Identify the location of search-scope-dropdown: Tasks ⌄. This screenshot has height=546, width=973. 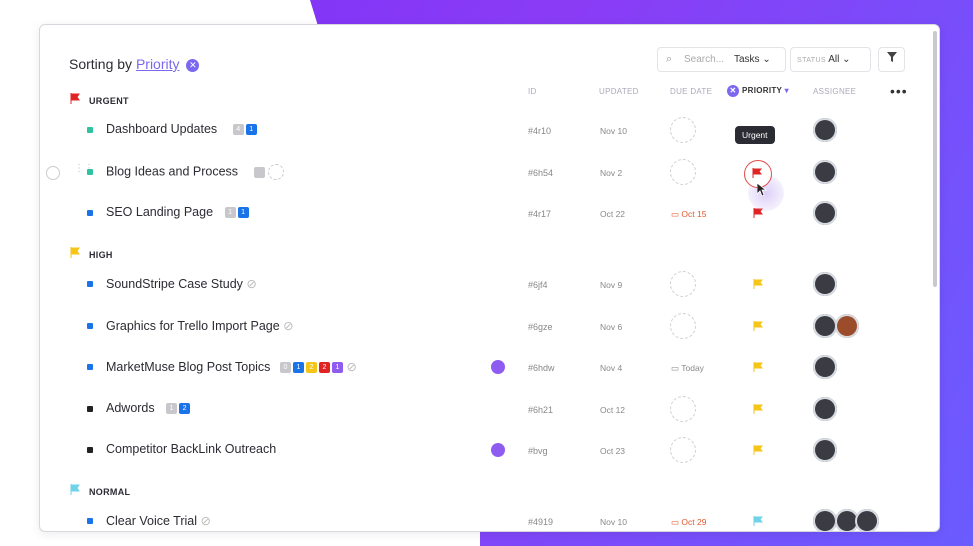
(752, 59).